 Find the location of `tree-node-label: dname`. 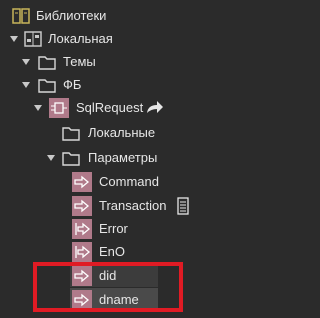

tree-node-label: dname is located at coordinates (119, 299).